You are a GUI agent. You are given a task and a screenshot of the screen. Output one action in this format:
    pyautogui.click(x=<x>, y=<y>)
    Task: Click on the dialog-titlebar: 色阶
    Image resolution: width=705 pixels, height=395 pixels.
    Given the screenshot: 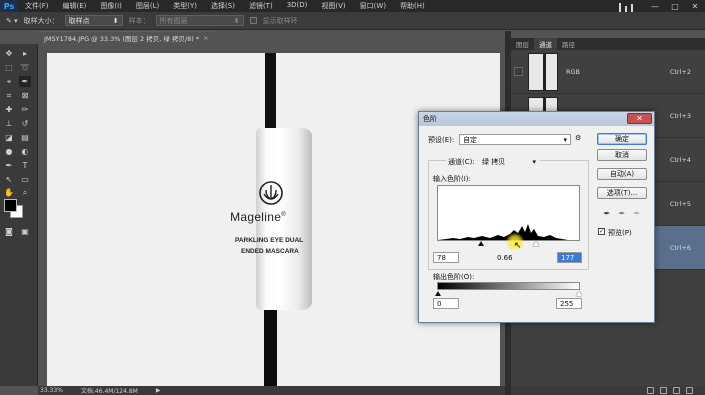 What is the action you would take?
    pyautogui.click(x=536, y=119)
    